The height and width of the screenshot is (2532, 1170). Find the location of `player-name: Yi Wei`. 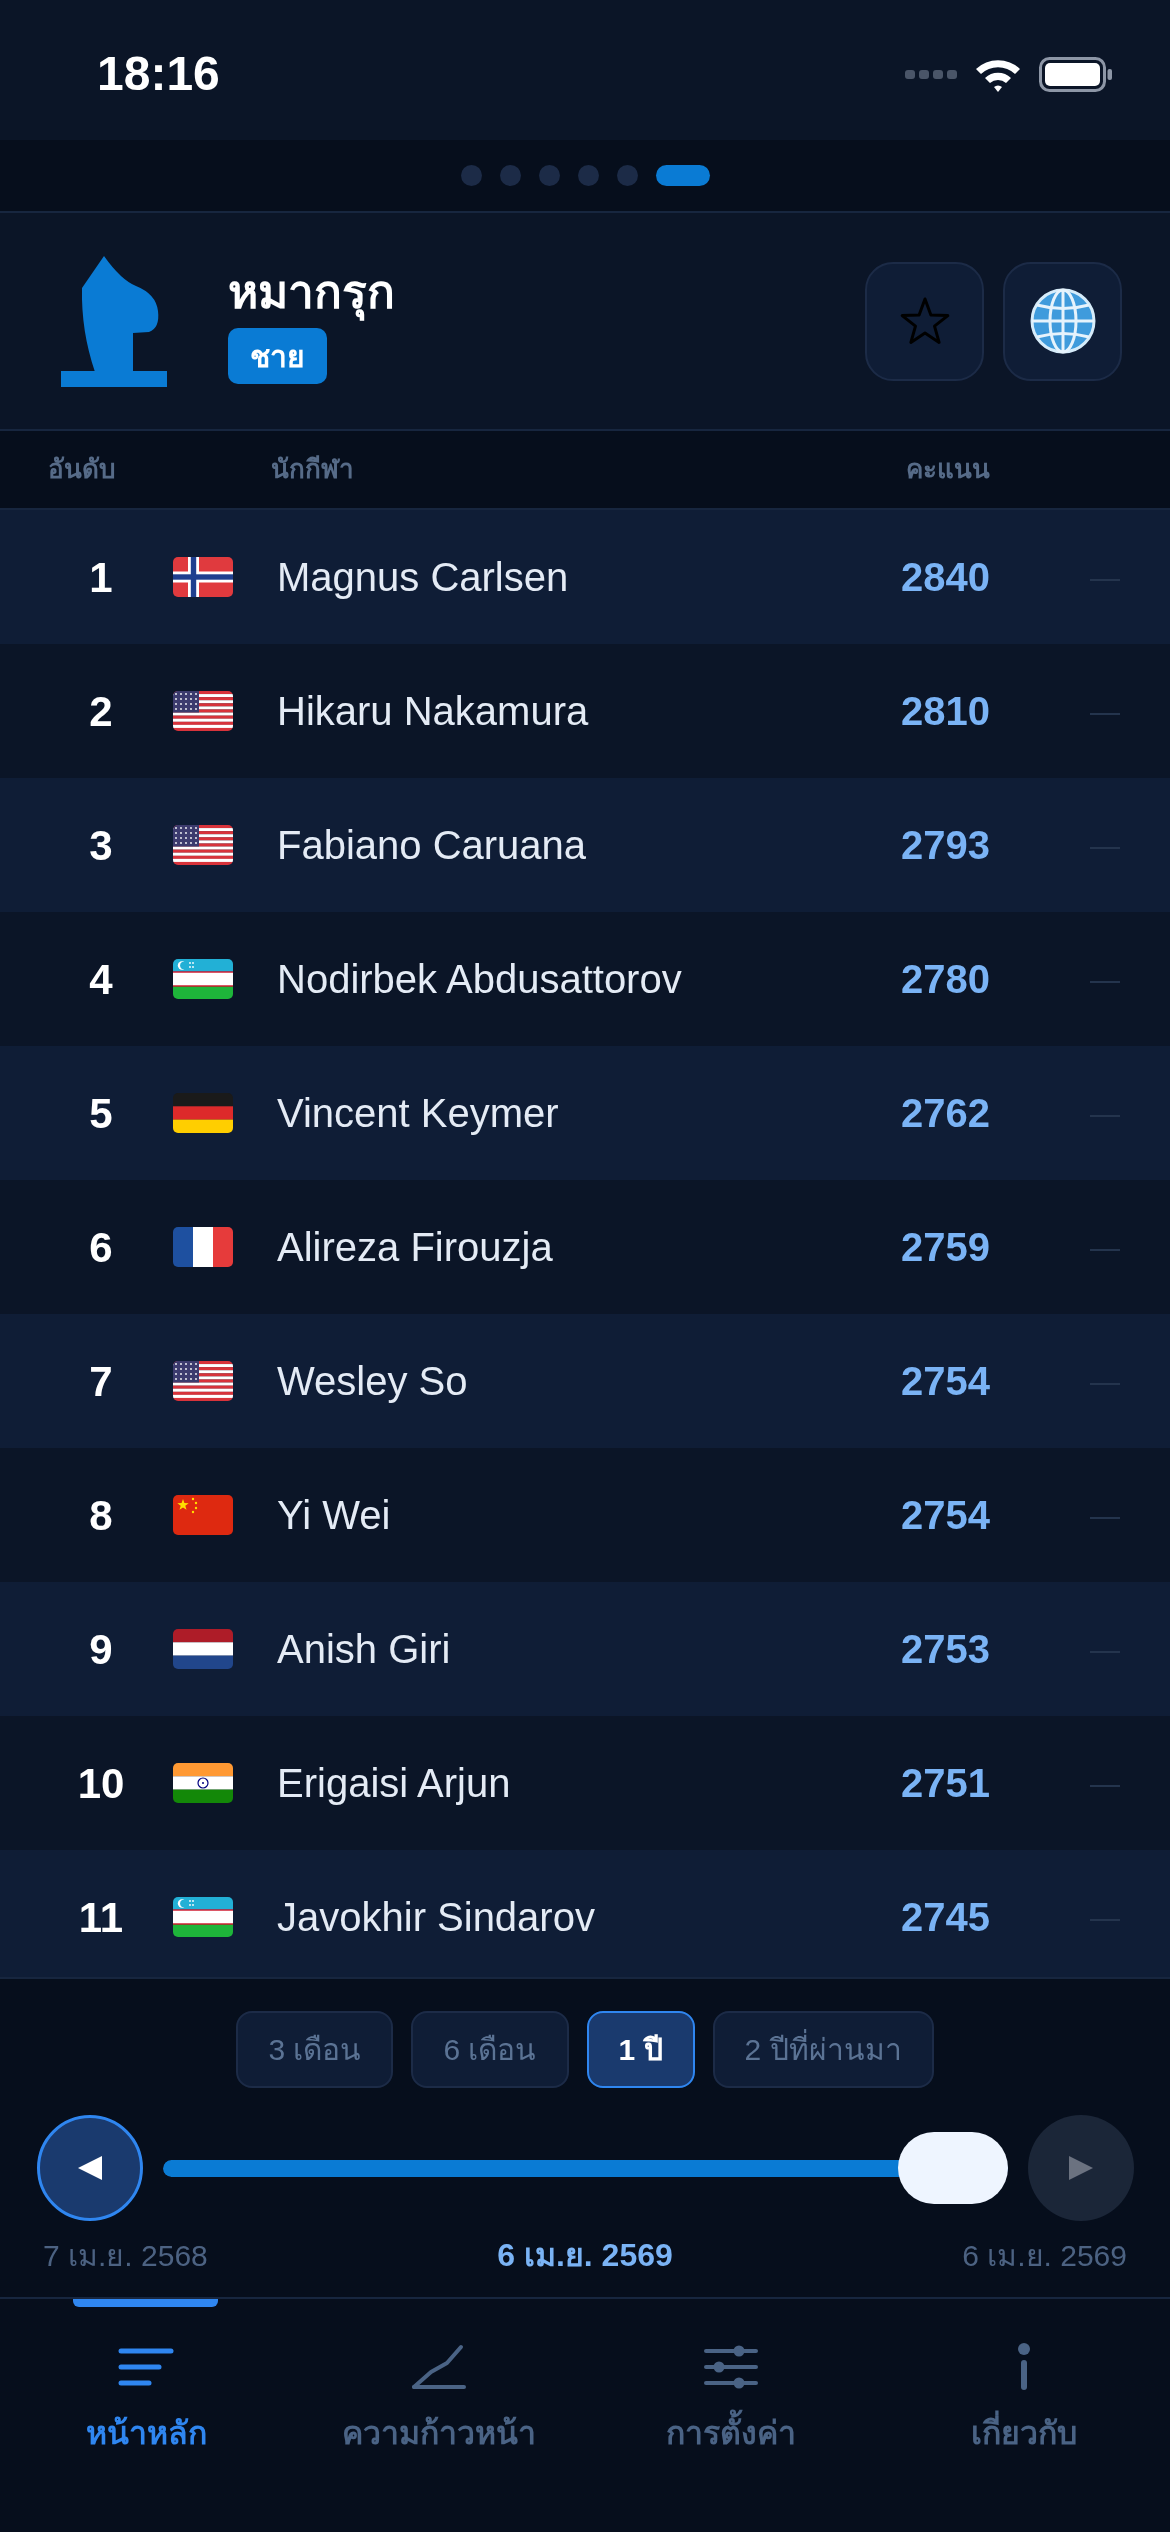

player-name: Yi Wei is located at coordinates (334, 1515).